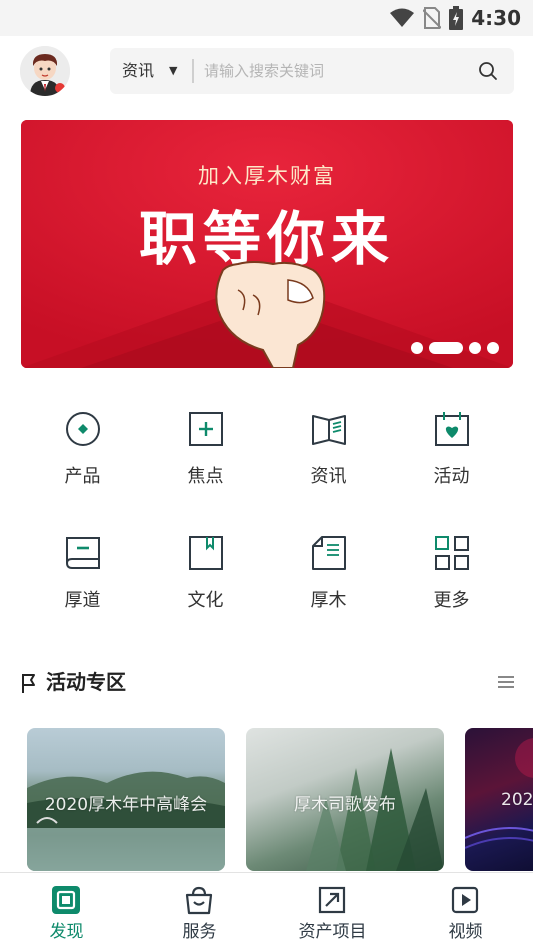 The width and height of the screenshot is (533, 947). I want to click on discover-icon, so click(66, 900).